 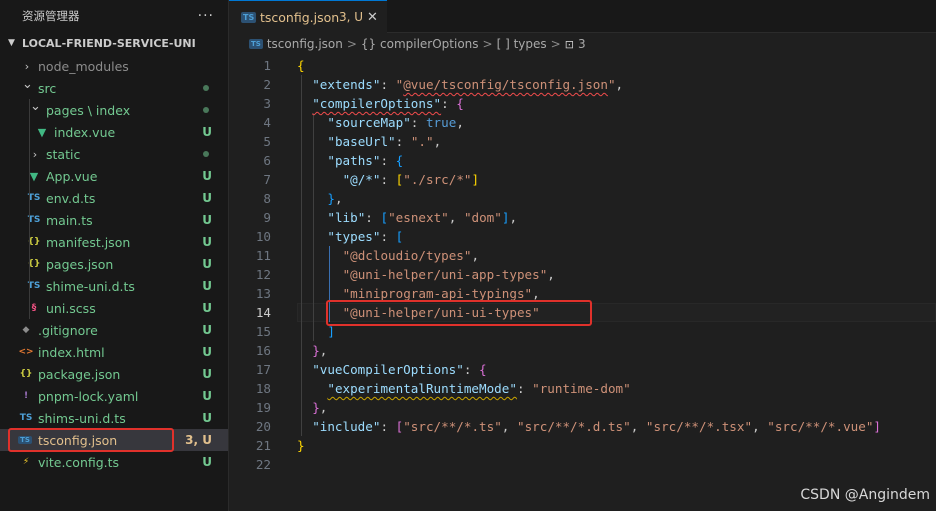 I want to click on tree-file: ! pnpm-lock.yaml U, so click(x=114, y=396).